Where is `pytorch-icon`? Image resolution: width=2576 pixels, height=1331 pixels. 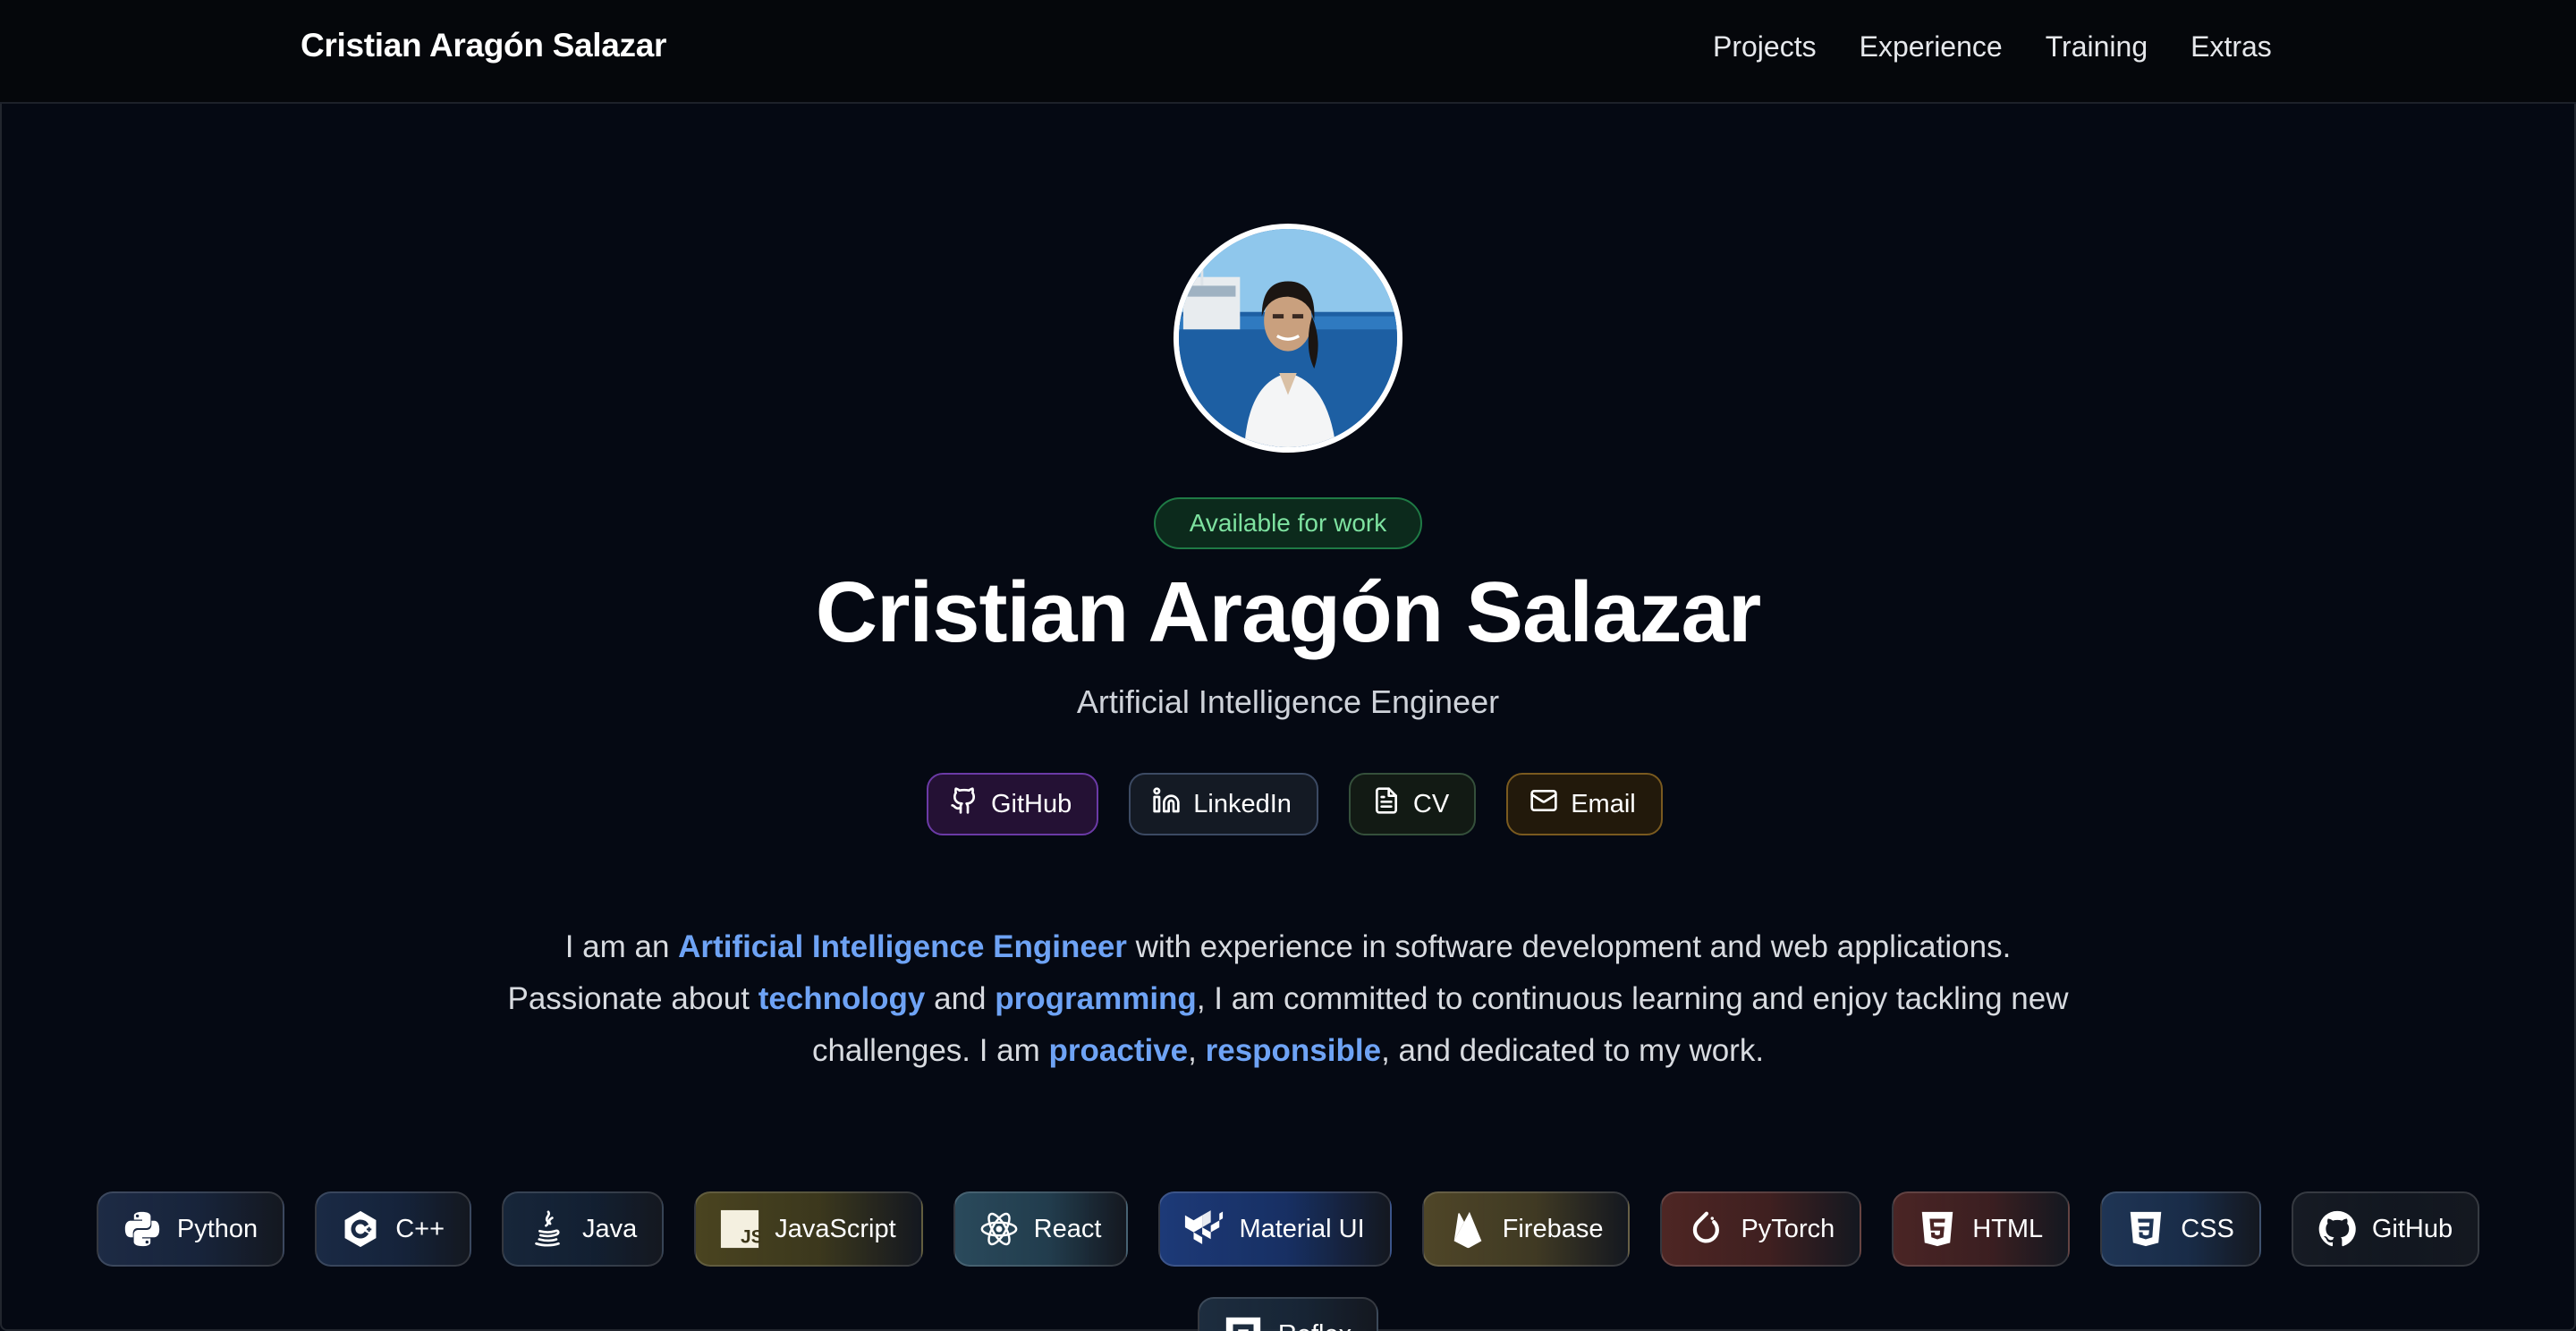
pytorch-icon is located at coordinates (1705, 1229).